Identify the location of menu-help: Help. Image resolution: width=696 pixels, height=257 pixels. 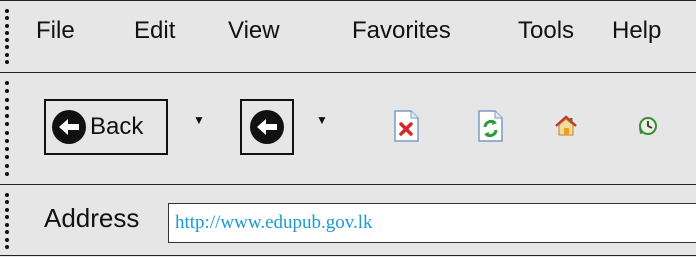
(636, 31).